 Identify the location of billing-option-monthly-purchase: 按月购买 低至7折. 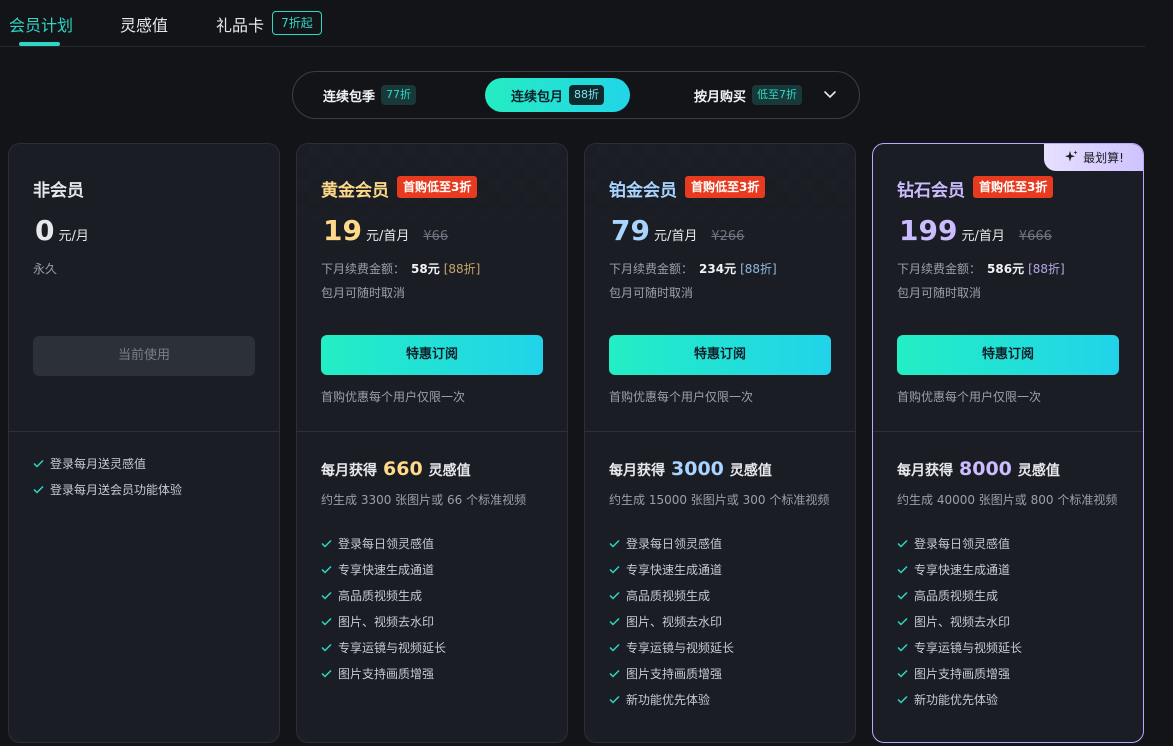
(748, 95).